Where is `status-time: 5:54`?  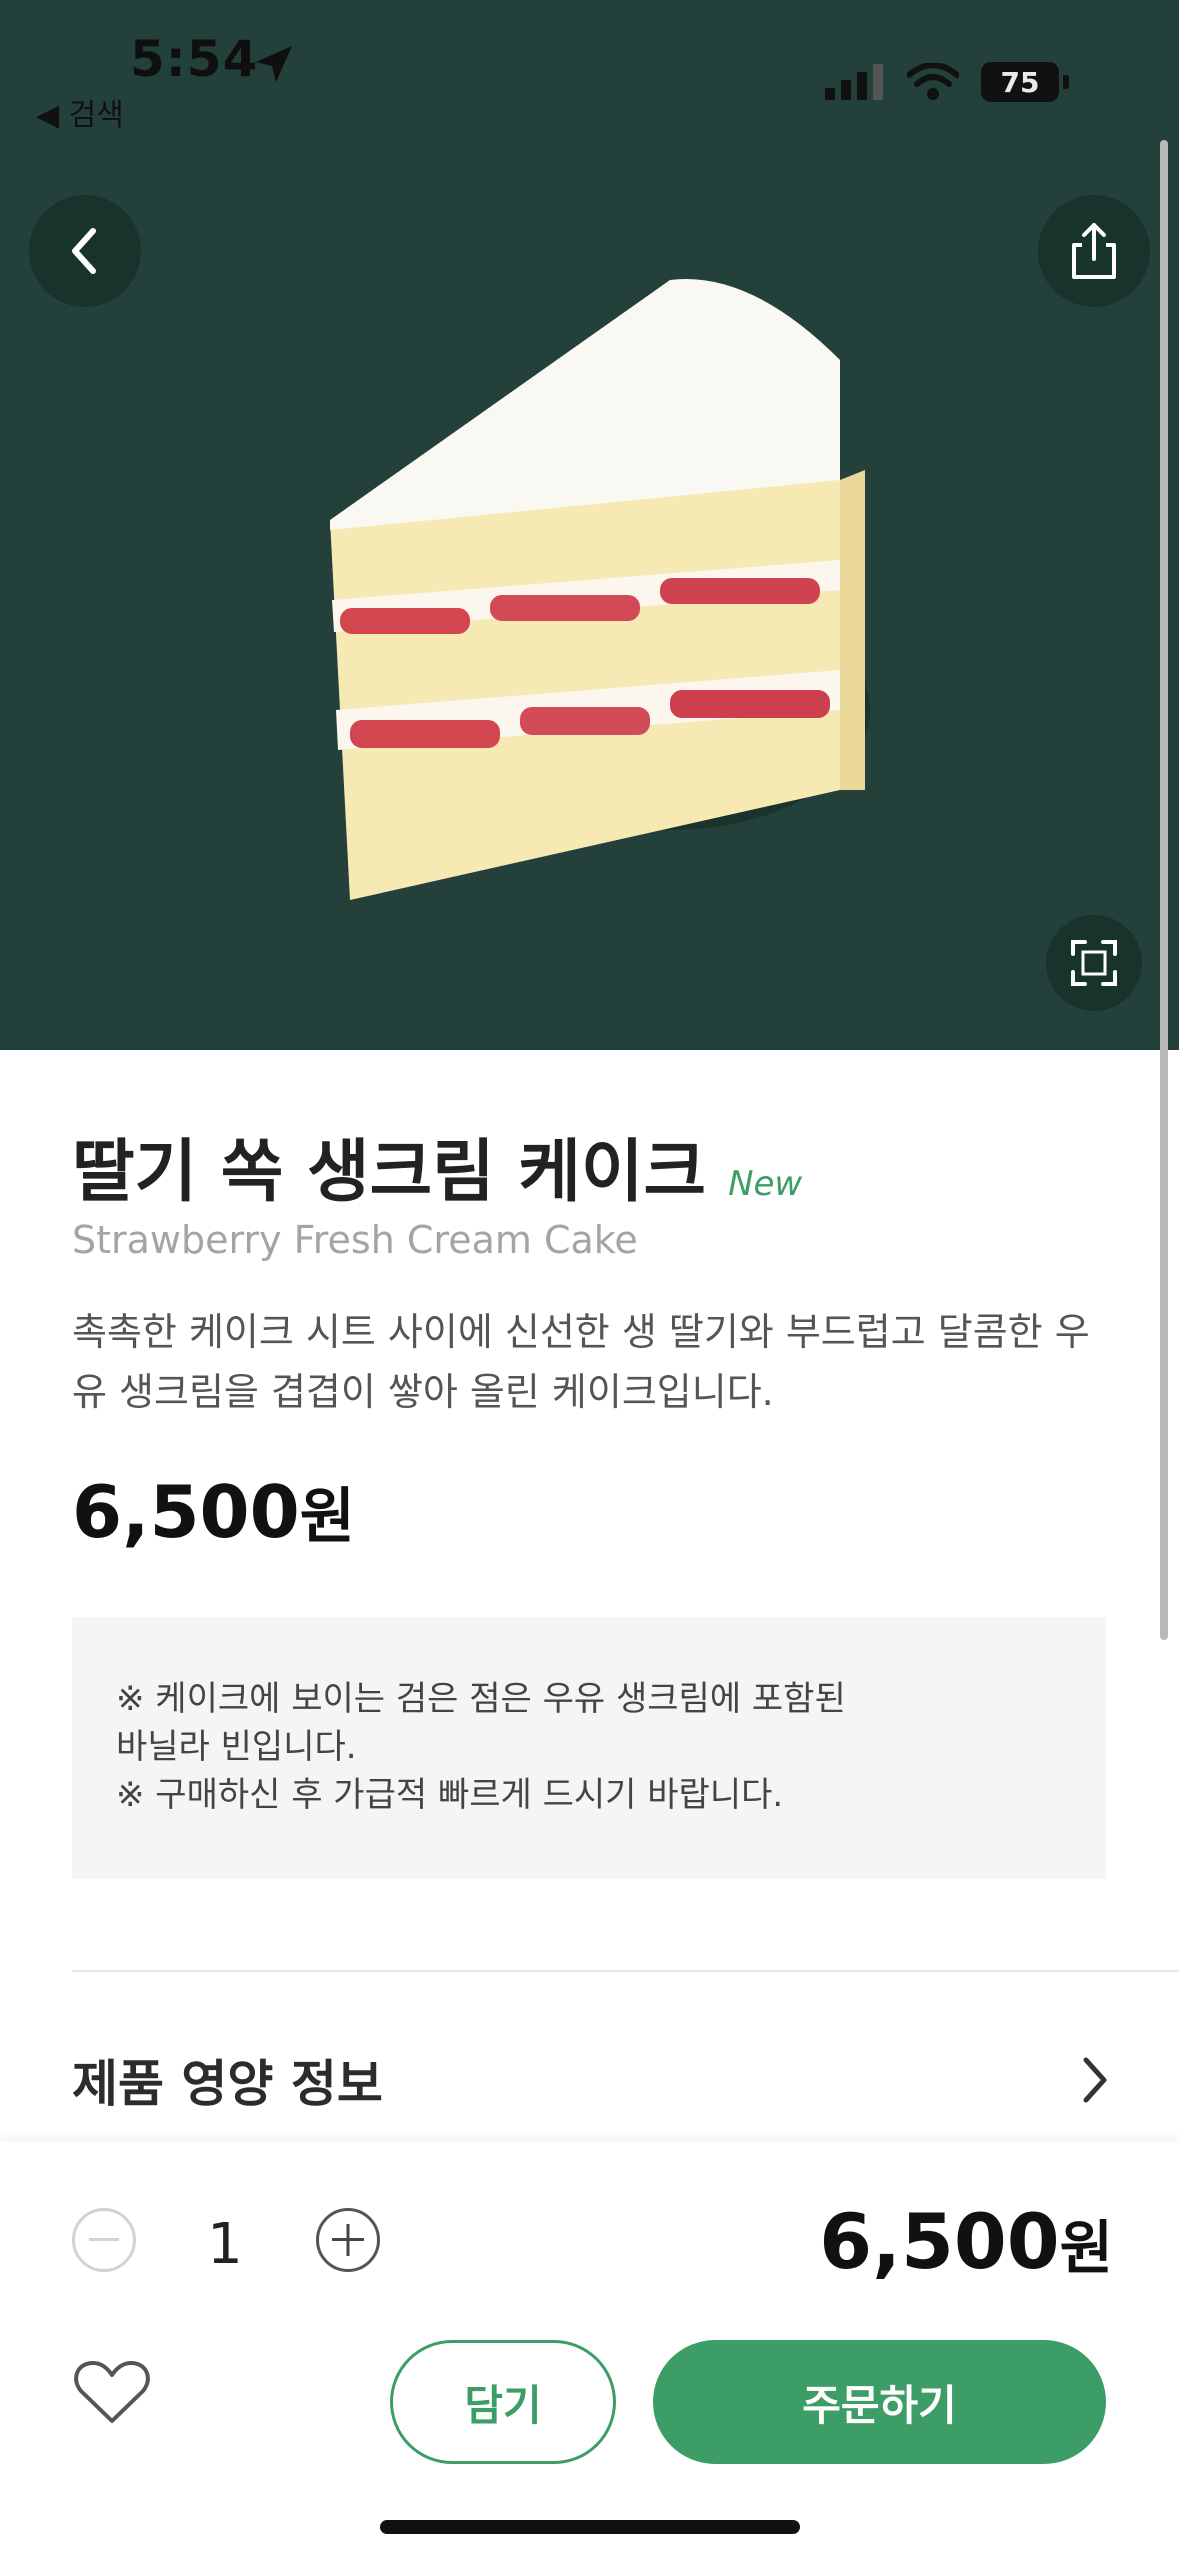 status-time: 5:54 is located at coordinates (194, 59).